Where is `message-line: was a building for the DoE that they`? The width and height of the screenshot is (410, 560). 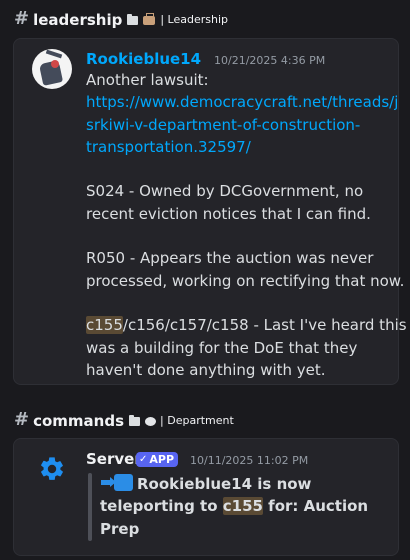 message-line: was a building for the DoE that they is located at coordinates (222, 347).